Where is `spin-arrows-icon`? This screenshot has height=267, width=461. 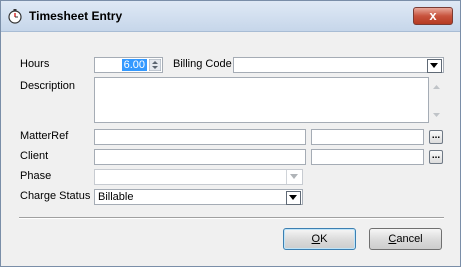 spin-arrows-icon is located at coordinates (155, 65).